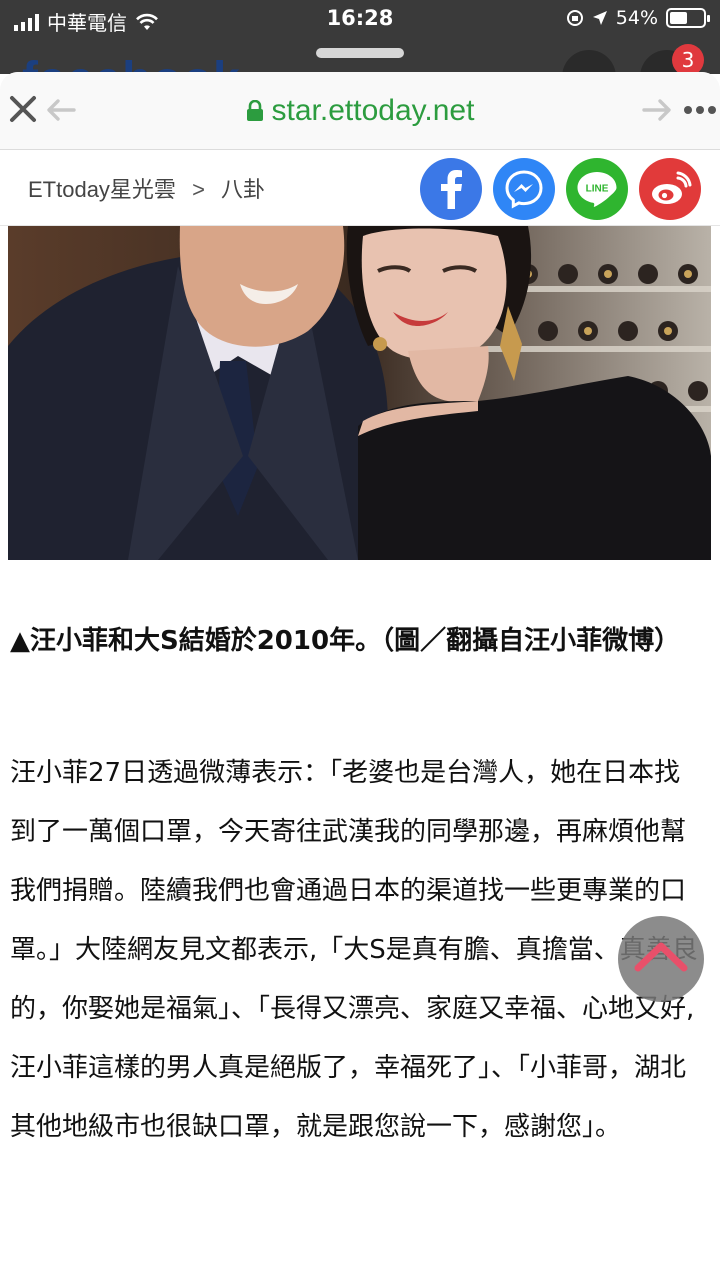 This screenshot has width=720, height=1280. Describe the element at coordinates (360, 188) in the screenshot. I see `breadcrumb-bar: ETtoday星光雲 > 八卦 LINE` at that location.